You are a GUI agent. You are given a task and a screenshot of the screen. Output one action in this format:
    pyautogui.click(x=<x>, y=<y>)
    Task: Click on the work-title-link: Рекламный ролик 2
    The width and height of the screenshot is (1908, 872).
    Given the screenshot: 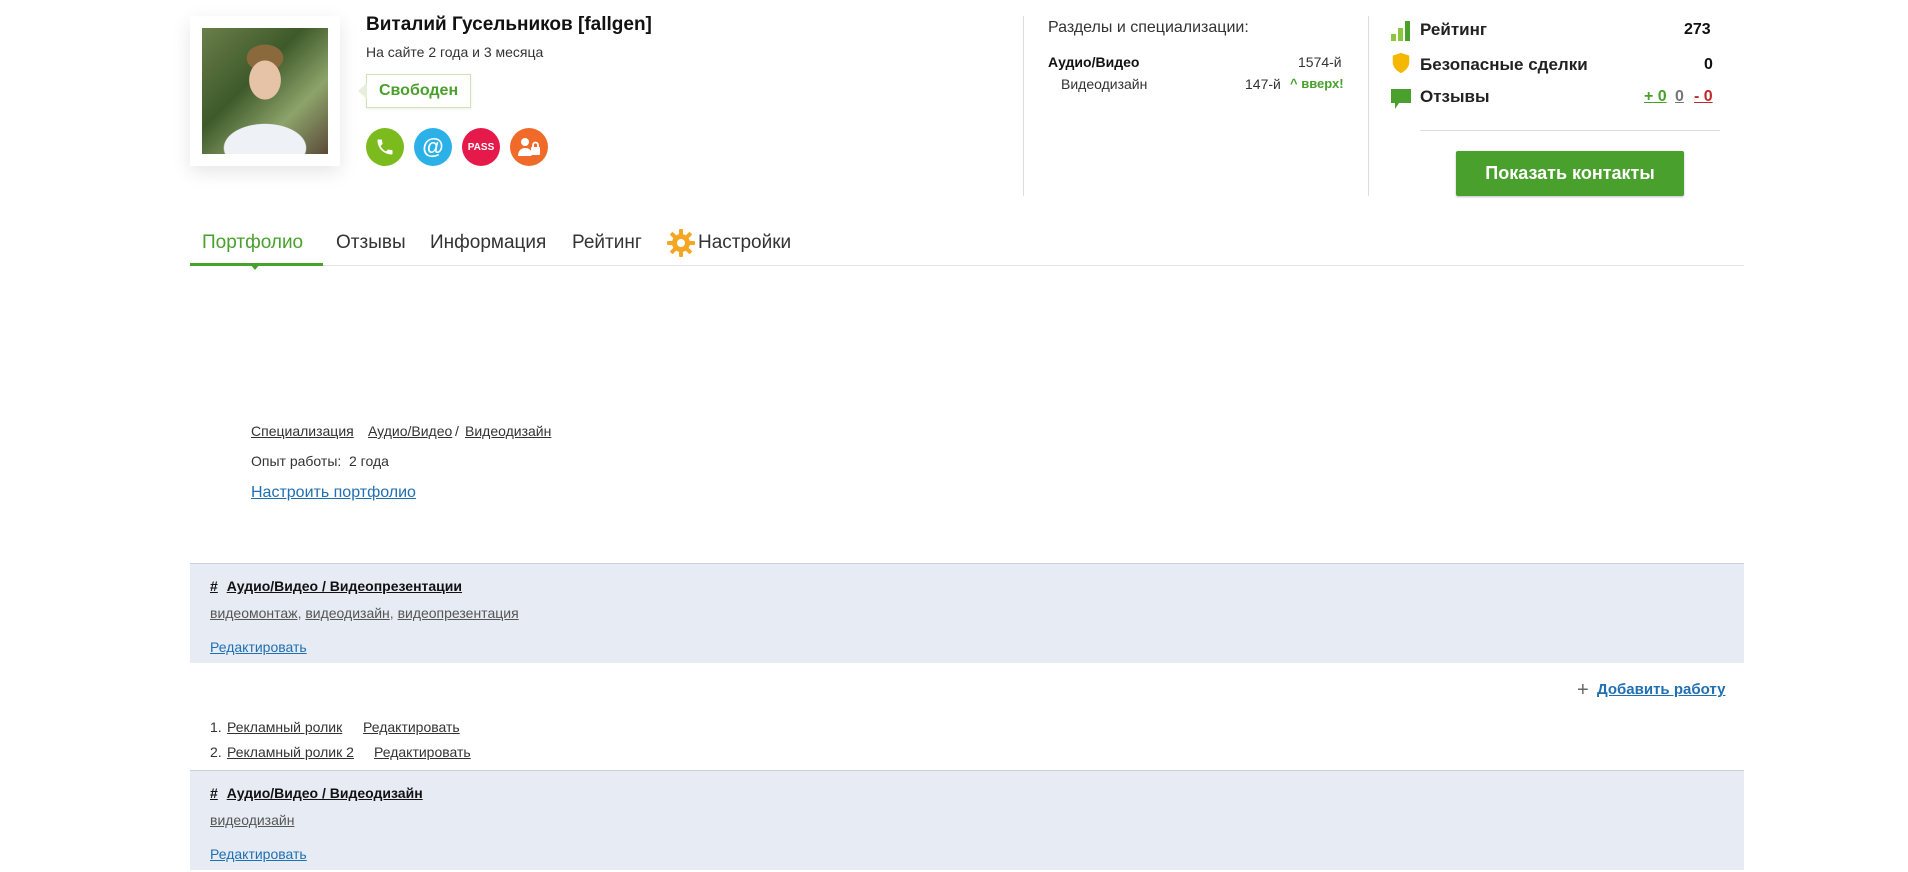 What is the action you would take?
    pyautogui.click(x=290, y=752)
    